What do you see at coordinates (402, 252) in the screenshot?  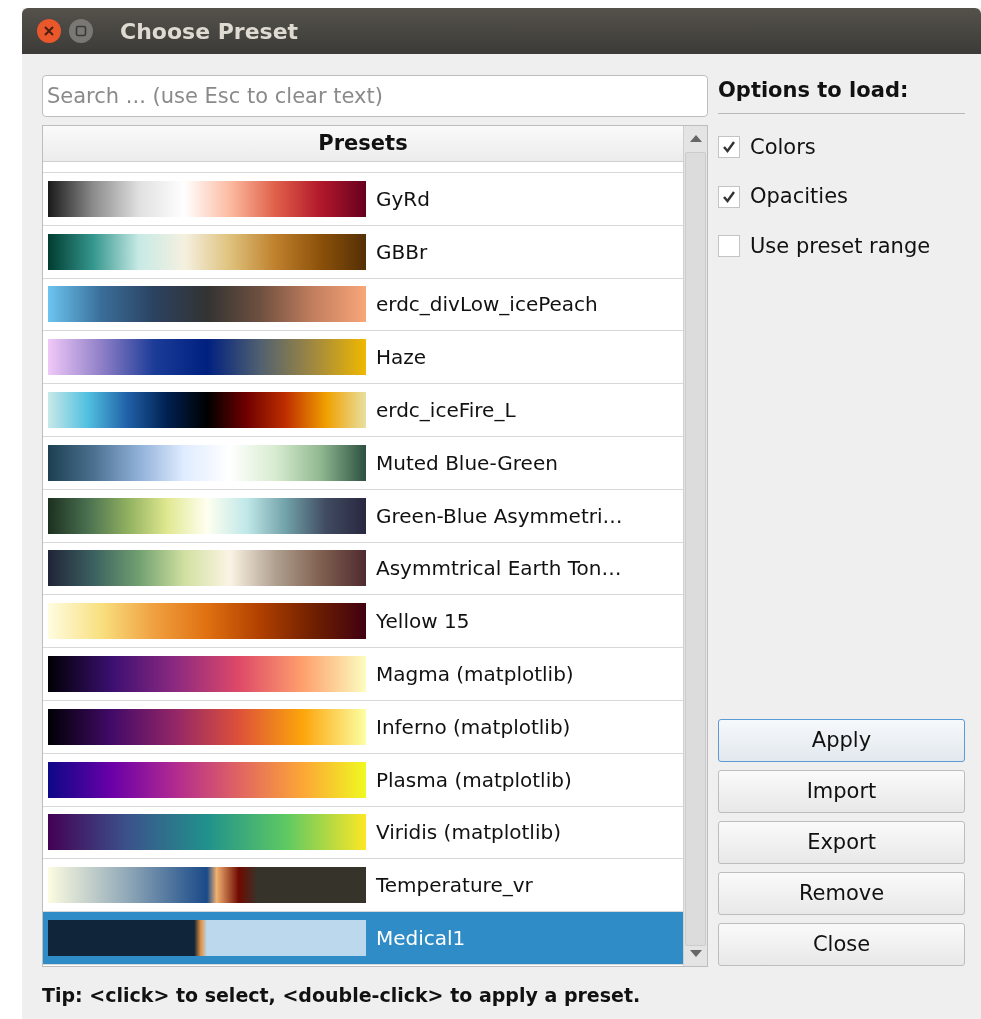 I see `preset-name: GBBr` at bounding box center [402, 252].